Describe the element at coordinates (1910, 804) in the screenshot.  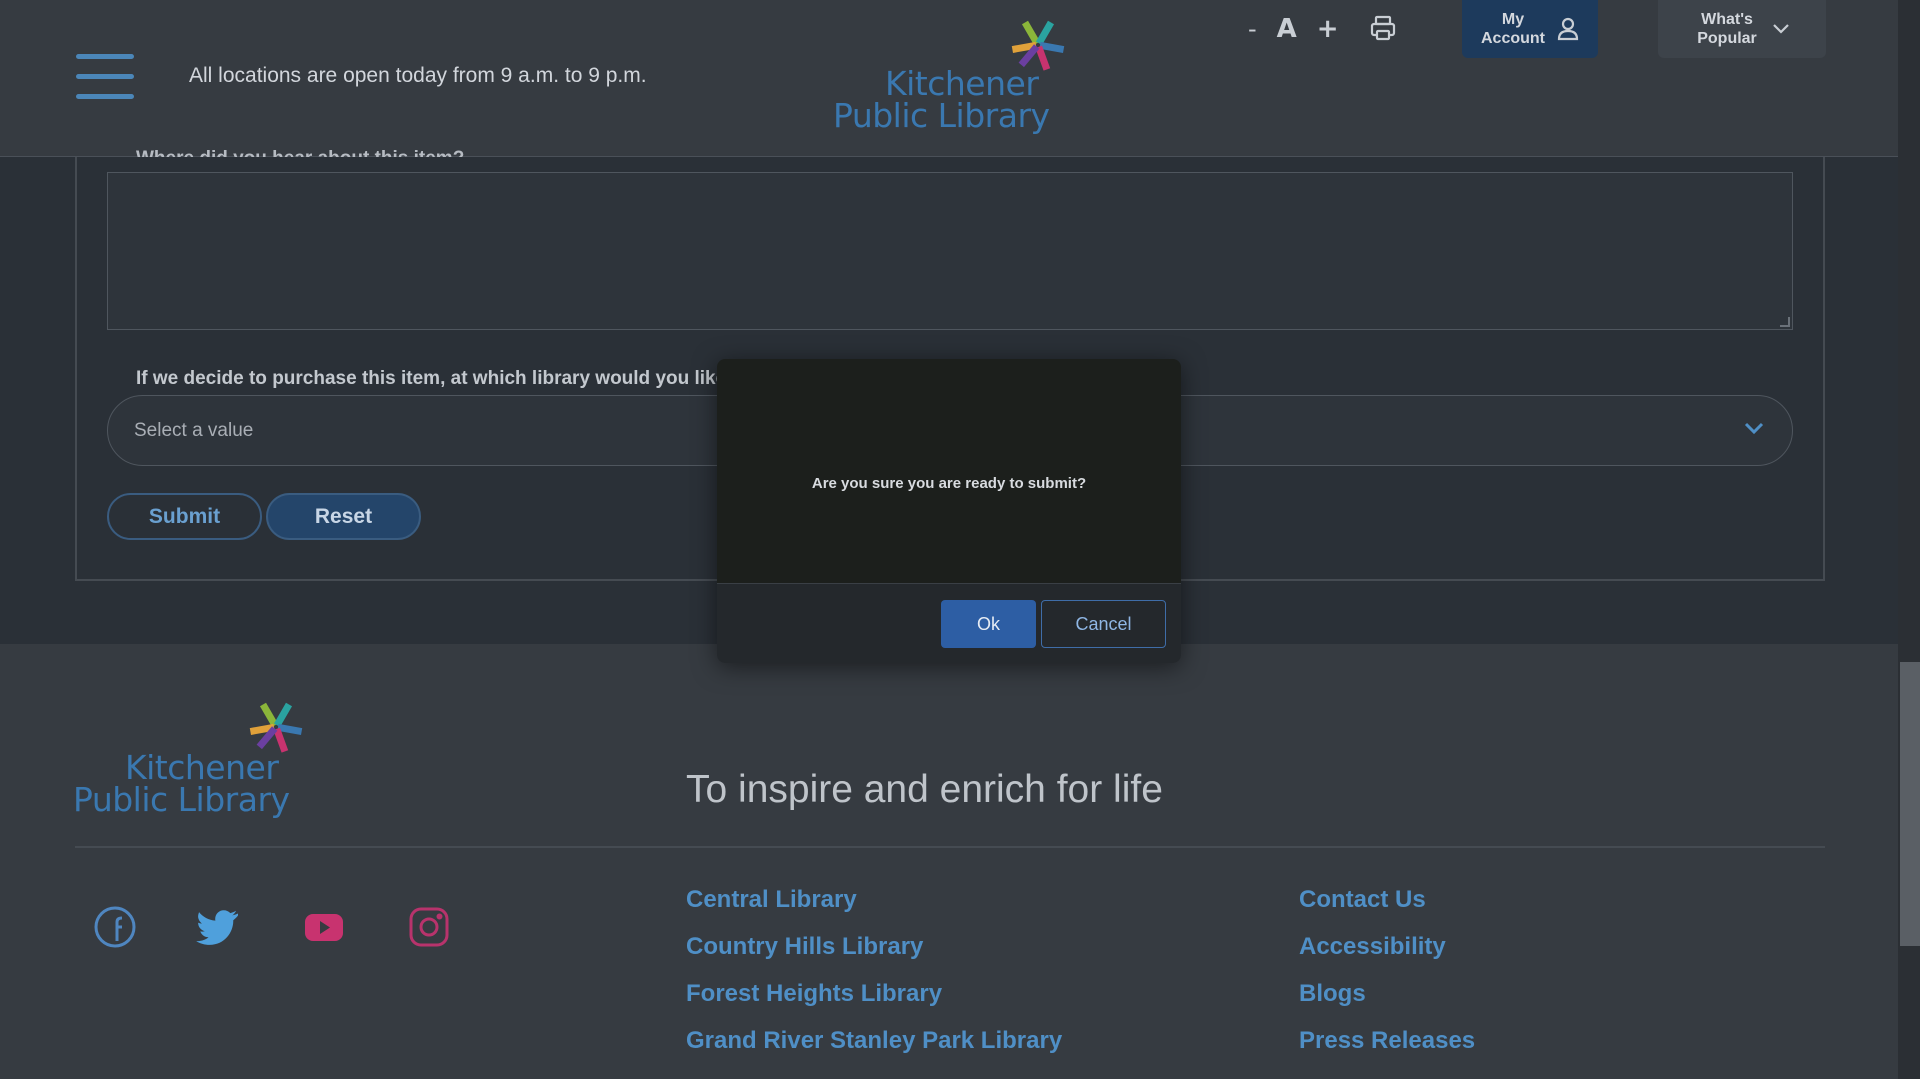
I see `scrollbar-thumb` at that location.